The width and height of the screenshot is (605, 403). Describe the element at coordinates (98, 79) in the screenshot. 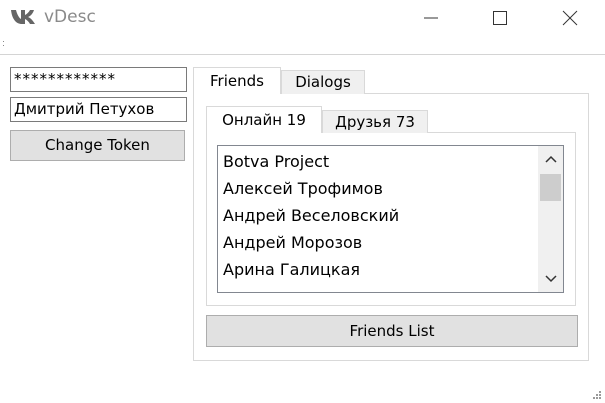

I see `token-field: ************` at that location.